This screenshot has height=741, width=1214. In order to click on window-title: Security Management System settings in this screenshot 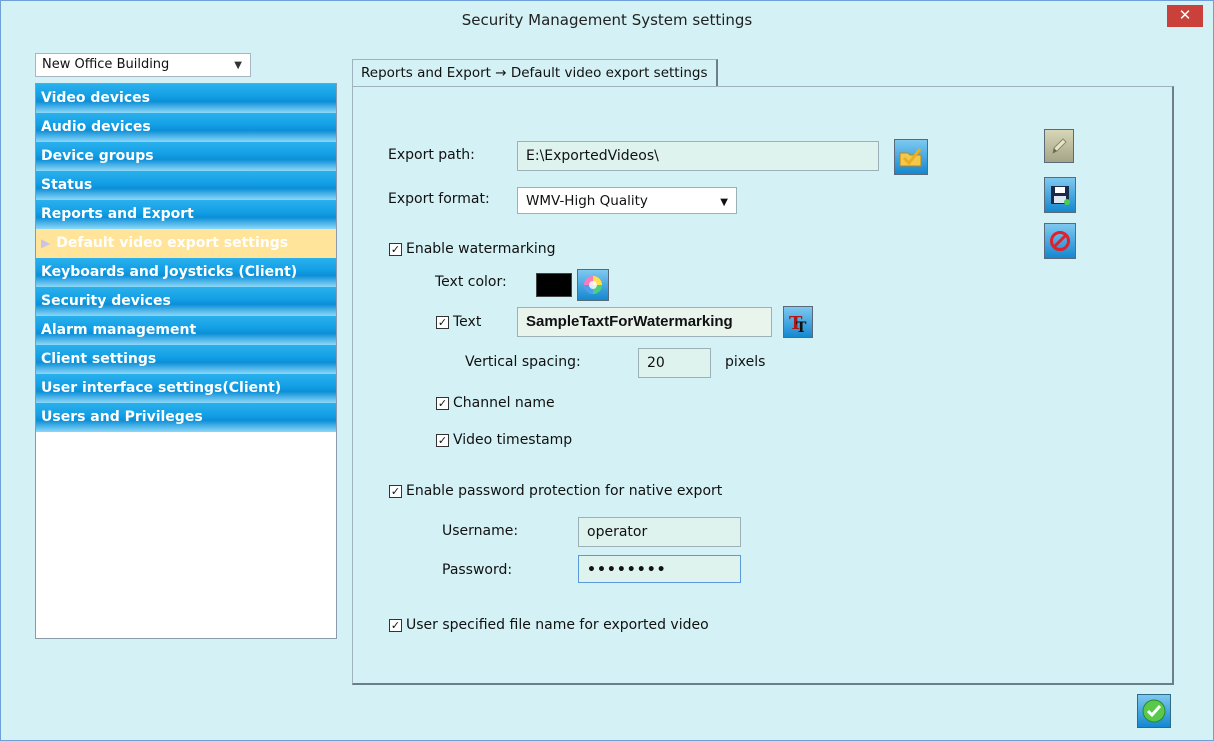, I will do `click(607, 20)`.